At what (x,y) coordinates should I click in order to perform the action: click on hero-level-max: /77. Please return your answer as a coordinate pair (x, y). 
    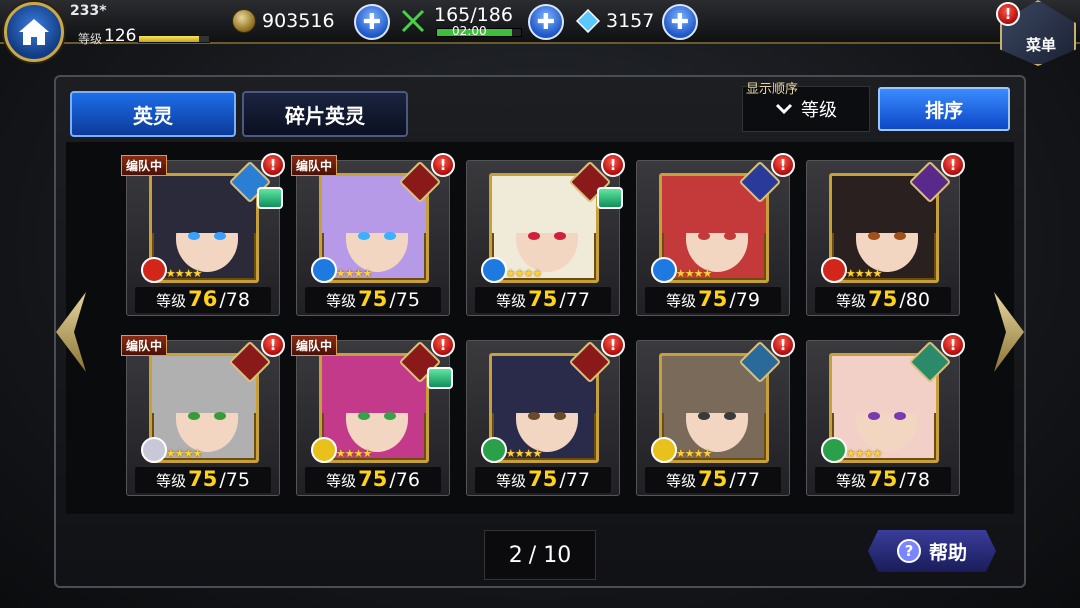
    Looking at the image, I should click on (574, 480).